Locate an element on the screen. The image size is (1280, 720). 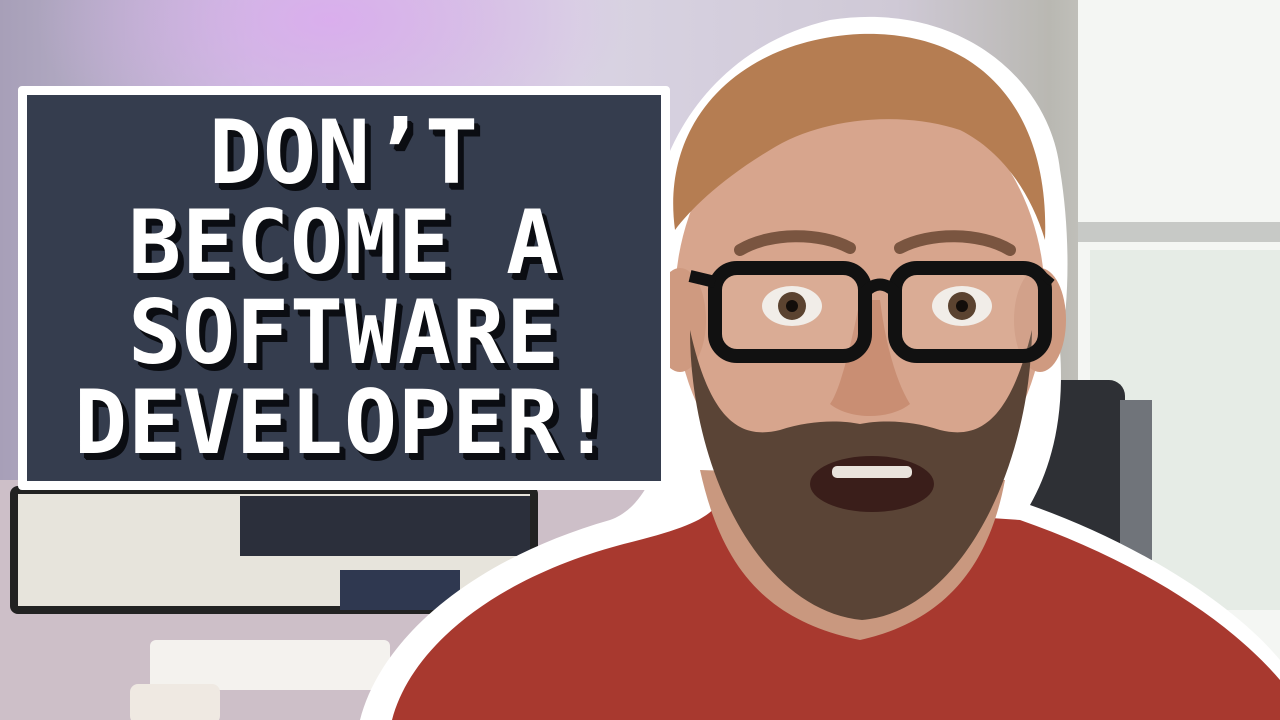
headline-line-2: BECOME A is located at coordinates (344, 242).